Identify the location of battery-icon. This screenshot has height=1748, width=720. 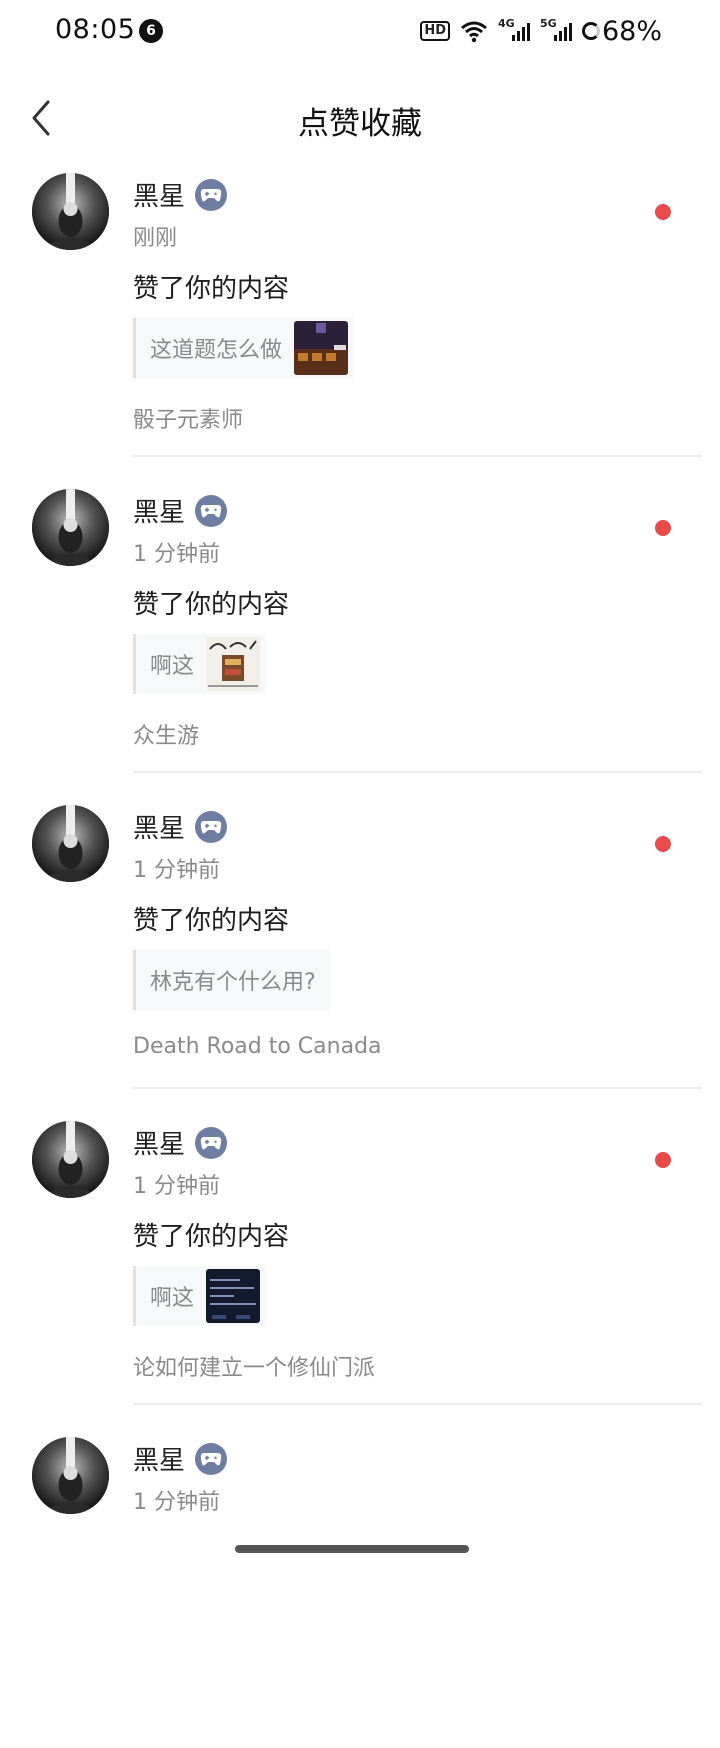
(590, 31).